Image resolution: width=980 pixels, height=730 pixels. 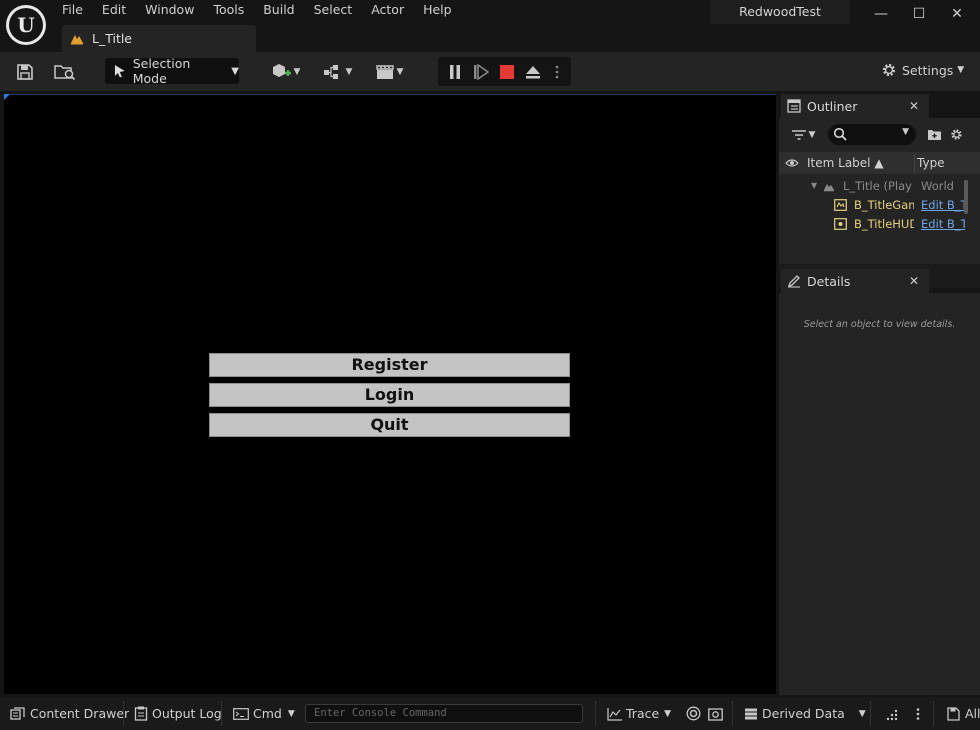 What do you see at coordinates (7, 97) in the screenshot?
I see `viewport-corner-marker` at bounding box center [7, 97].